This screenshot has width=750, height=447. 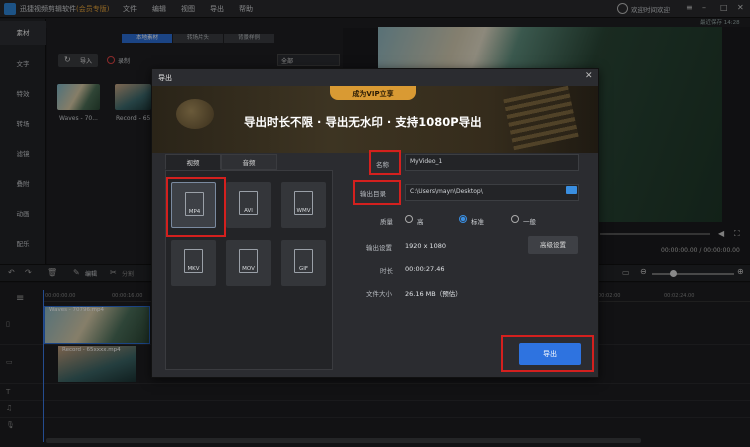 I want to click on file-icon: GIF, so click(x=303, y=261).